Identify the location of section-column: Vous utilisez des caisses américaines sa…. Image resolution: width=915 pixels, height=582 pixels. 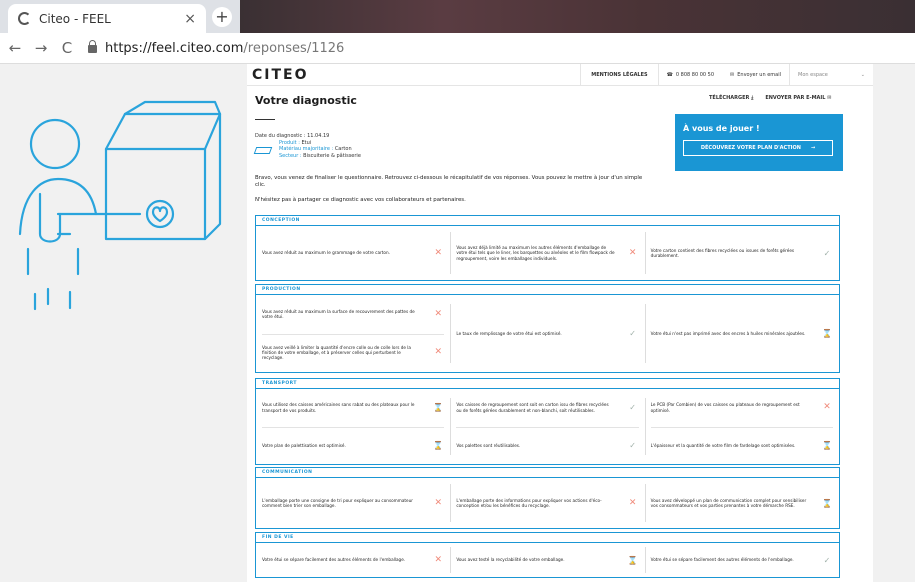
(353, 426).